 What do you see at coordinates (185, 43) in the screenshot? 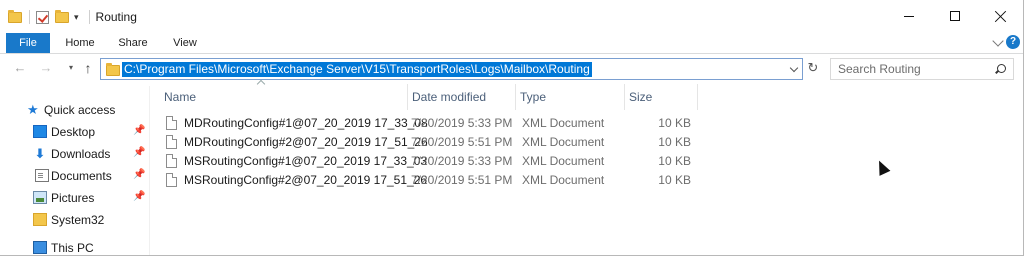
I see `tab-view: View` at bounding box center [185, 43].